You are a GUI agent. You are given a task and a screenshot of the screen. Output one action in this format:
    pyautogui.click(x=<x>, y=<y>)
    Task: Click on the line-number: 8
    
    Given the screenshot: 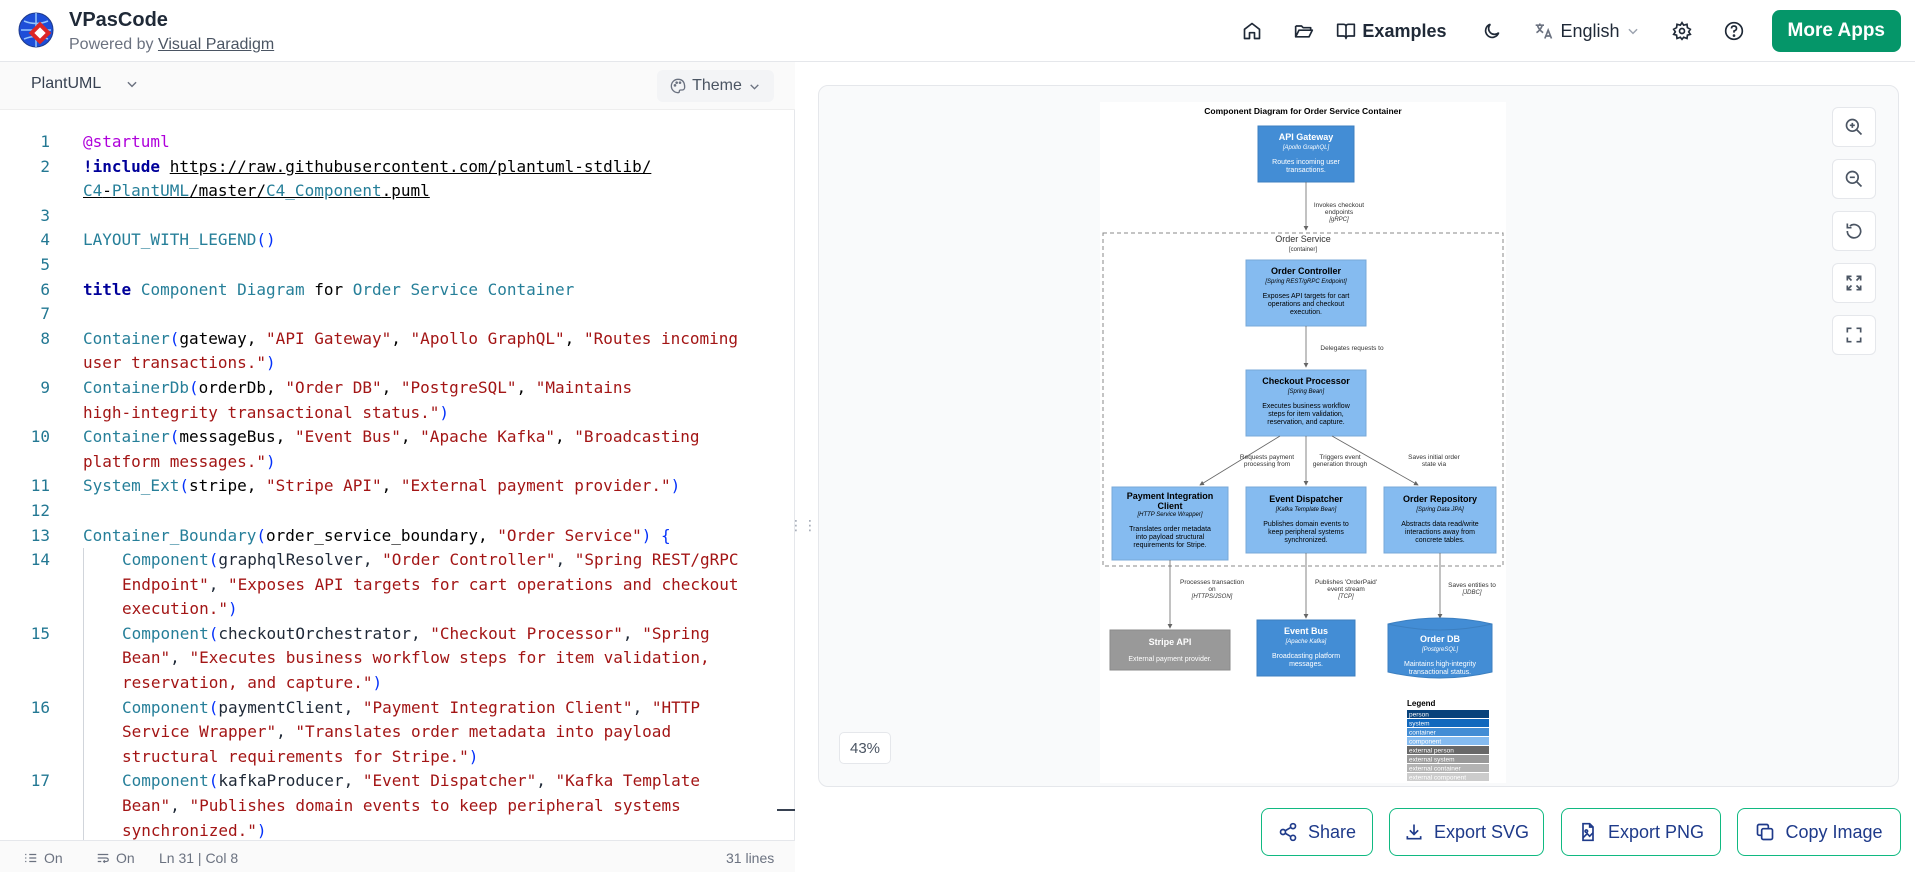 What is the action you would take?
    pyautogui.click(x=45, y=338)
    